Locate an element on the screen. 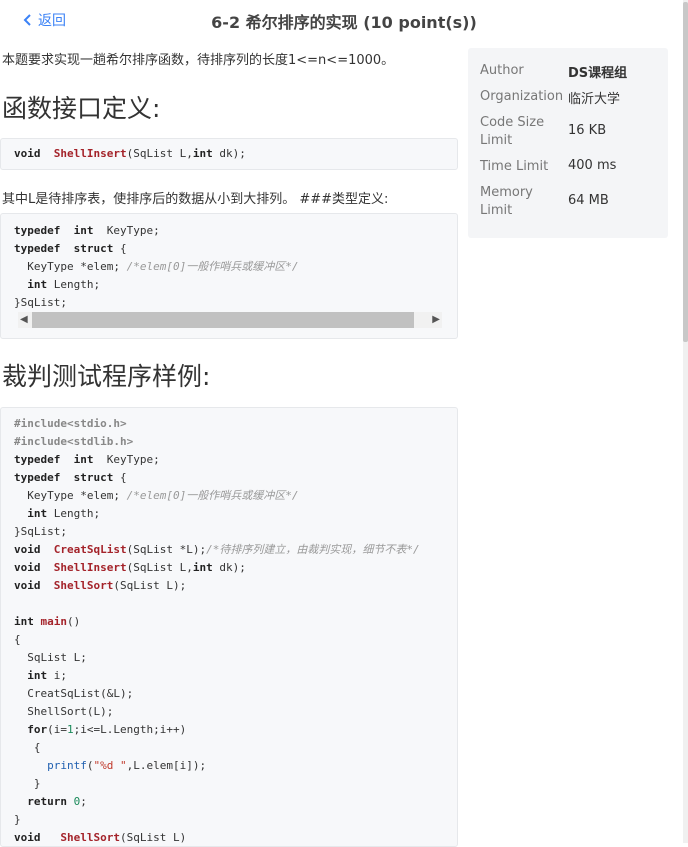 Image resolution: width=688 pixels, height=847 pixels. scroll-right-icon: ▶ is located at coordinates (436, 319).